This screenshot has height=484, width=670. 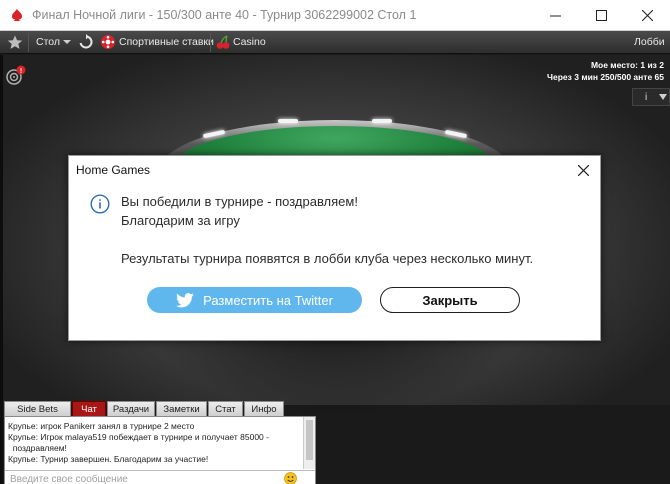 I want to click on target-notification-icon: !, so click(x=16, y=76).